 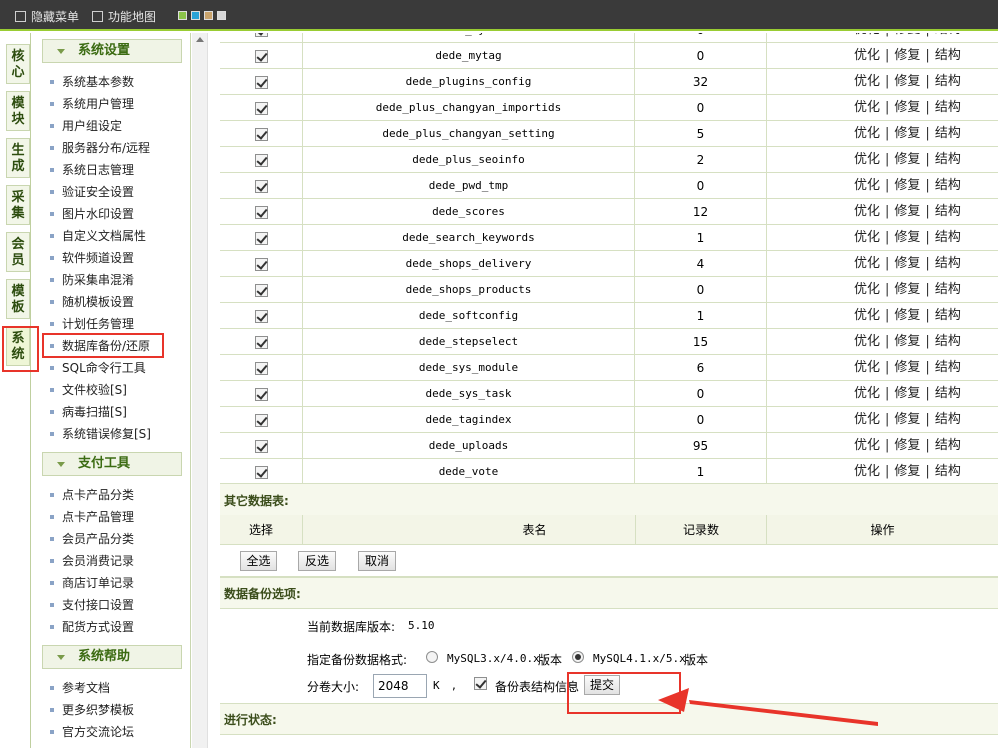 I want to click on arrow-head, so click(x=673, y=700).